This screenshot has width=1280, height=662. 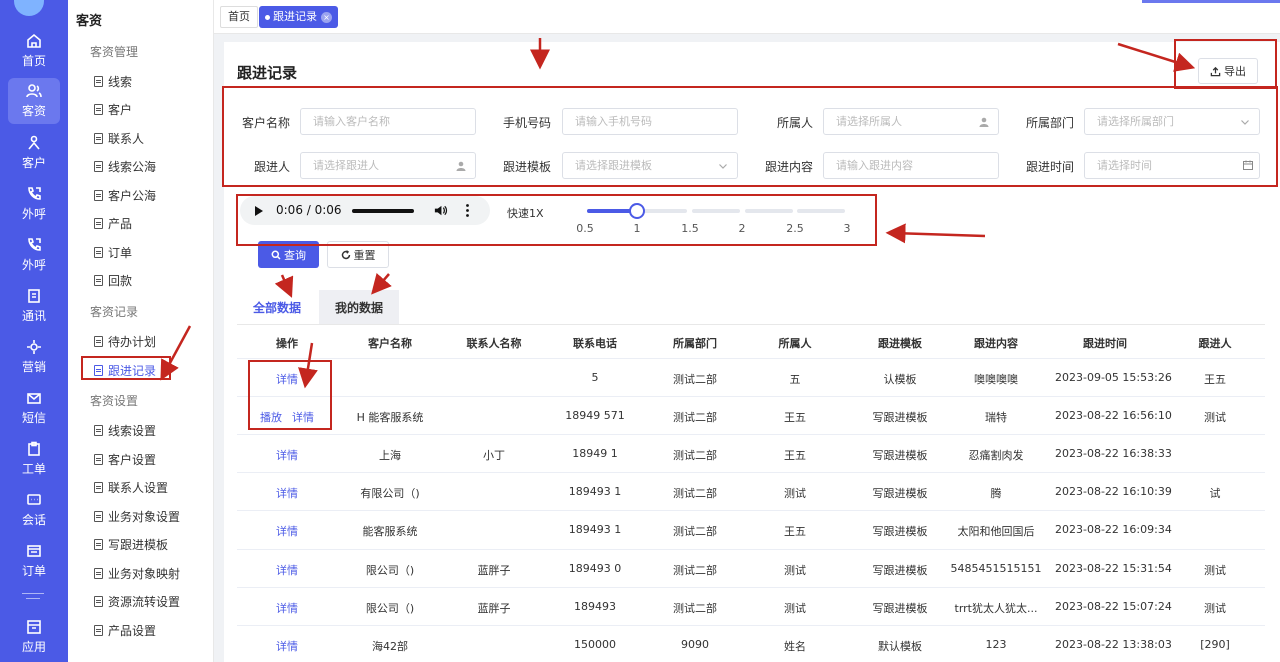 I want to click on submenu-item-follow-template: 写跟进模板, so click(x=131, y=544).